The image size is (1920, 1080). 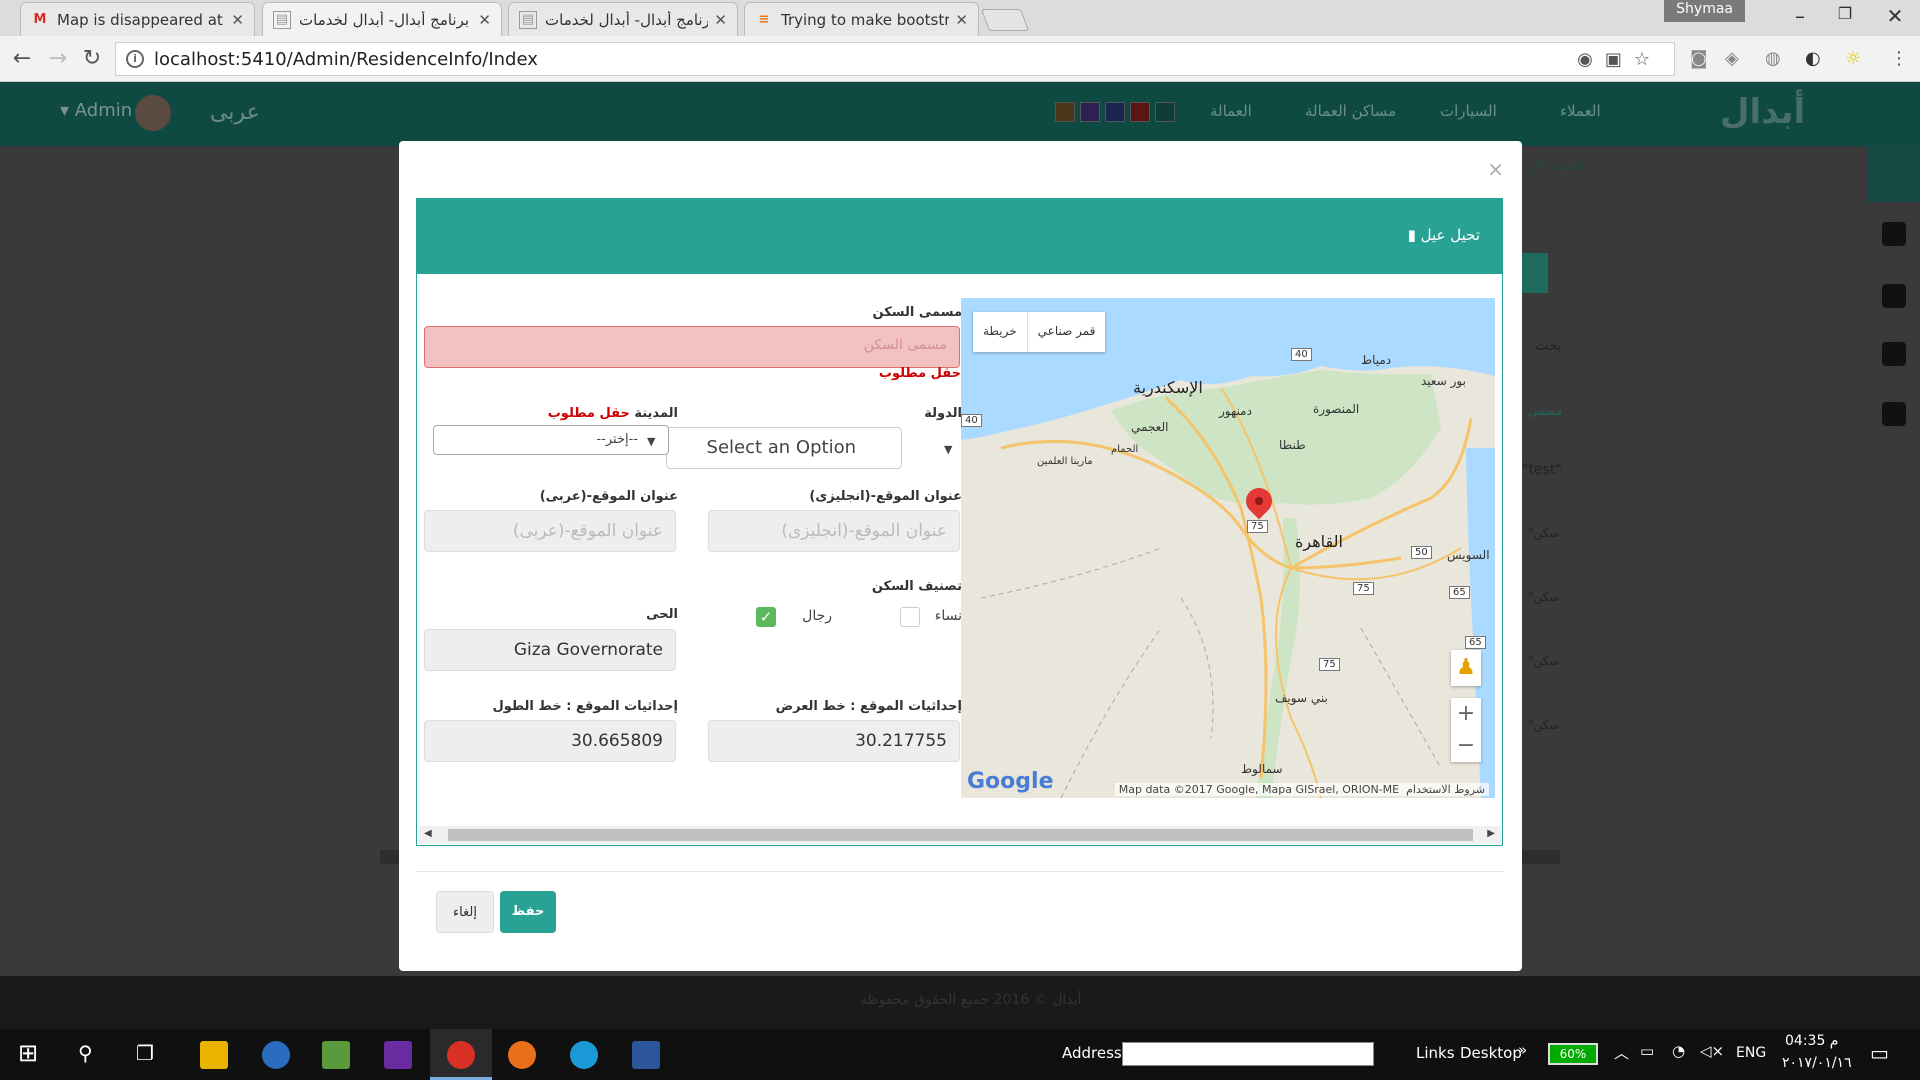 What do you see at coordinates (276, 1055) in the screenshot?
I see `messenger-icon` at bounding box center [276, 1055].